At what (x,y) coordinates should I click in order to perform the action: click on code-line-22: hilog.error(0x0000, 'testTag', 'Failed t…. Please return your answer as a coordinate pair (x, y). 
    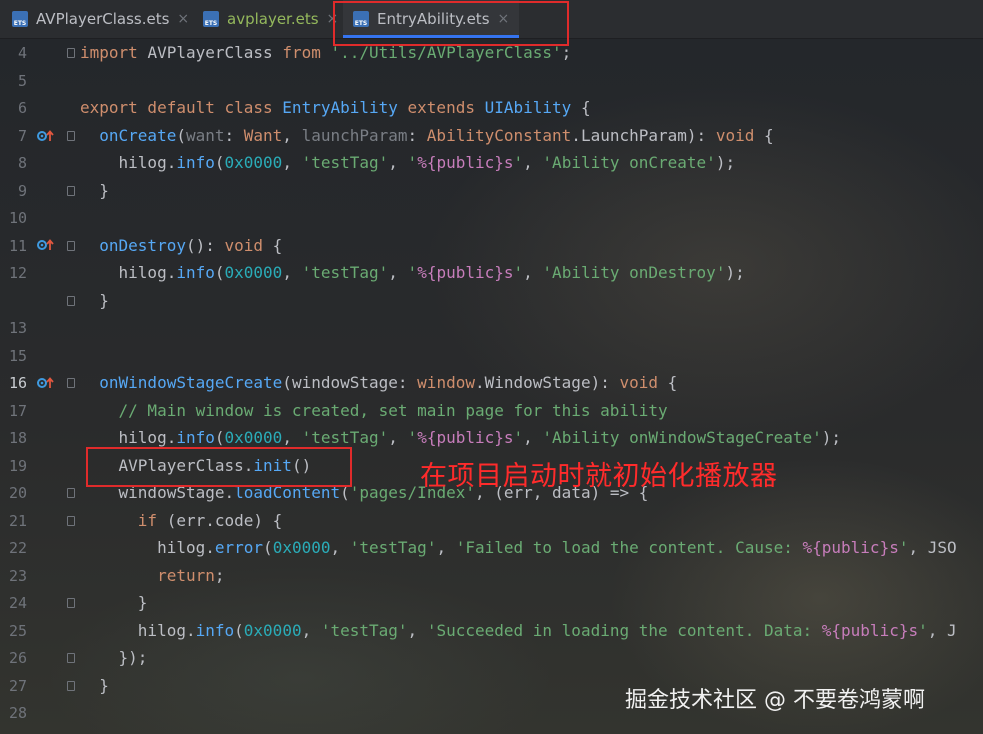
    Looking at the image, I should click on (518, 548).